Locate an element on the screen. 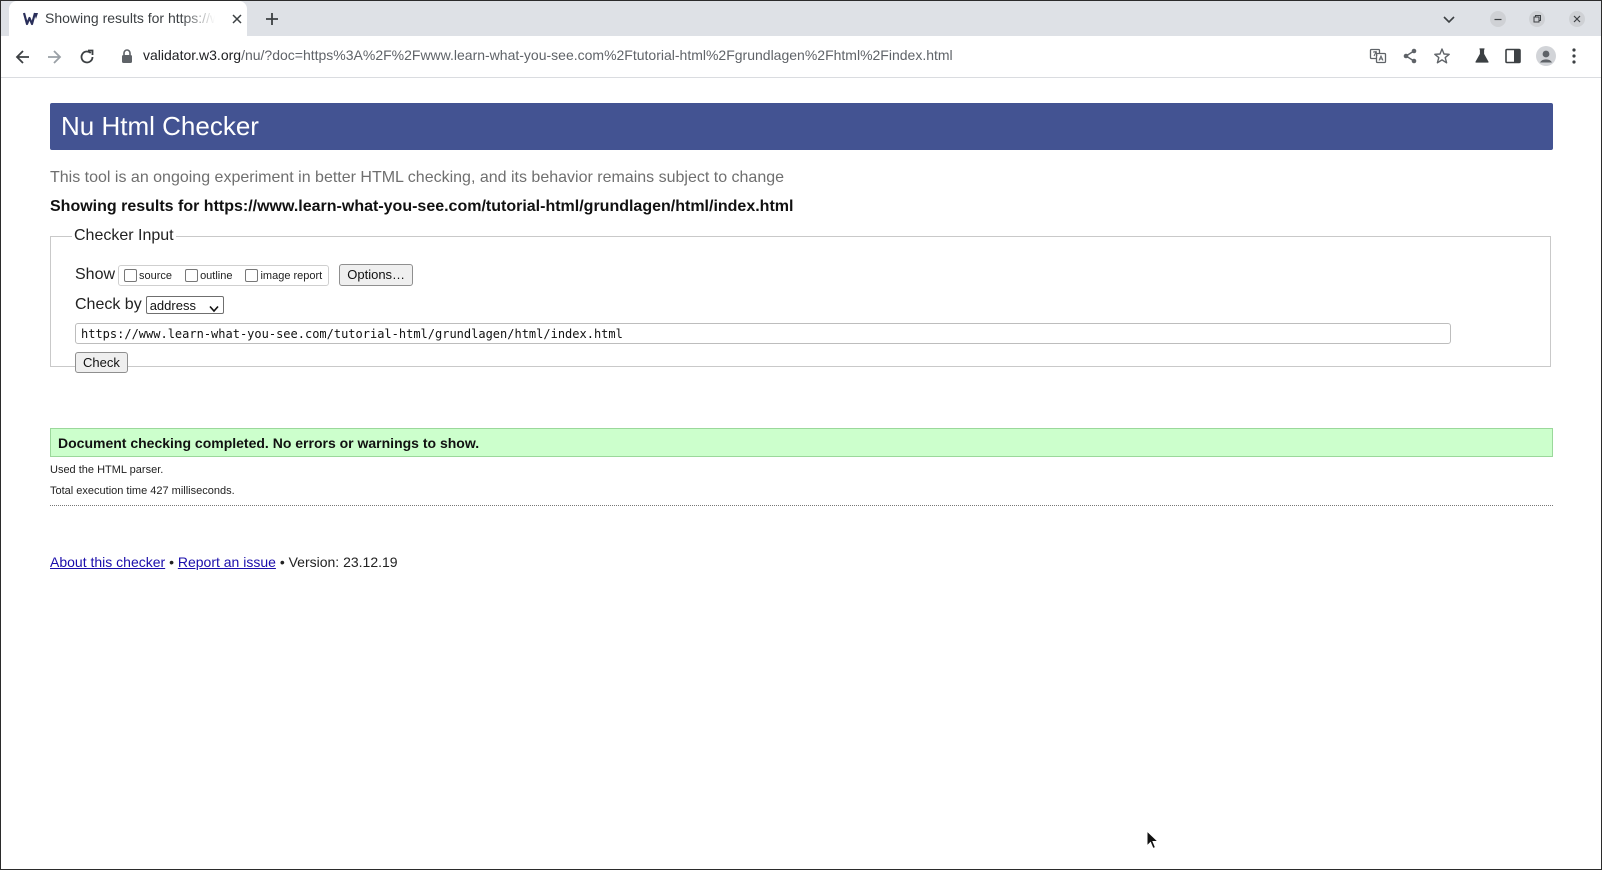 This screenshot has width=1602, height=870. show-options-group: source outline image report is located at coordinates (224, 275).